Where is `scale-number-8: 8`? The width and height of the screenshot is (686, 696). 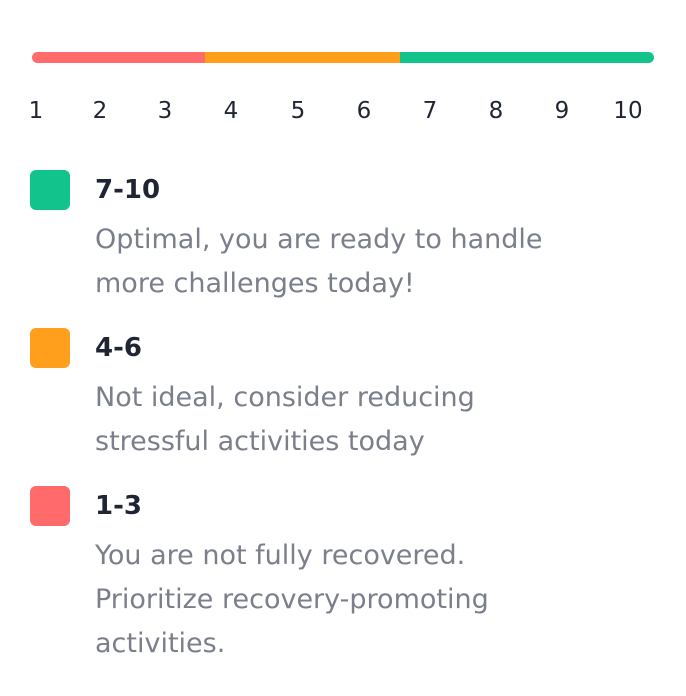
scale-number-8: 8 is located at coordinates (496, 111).